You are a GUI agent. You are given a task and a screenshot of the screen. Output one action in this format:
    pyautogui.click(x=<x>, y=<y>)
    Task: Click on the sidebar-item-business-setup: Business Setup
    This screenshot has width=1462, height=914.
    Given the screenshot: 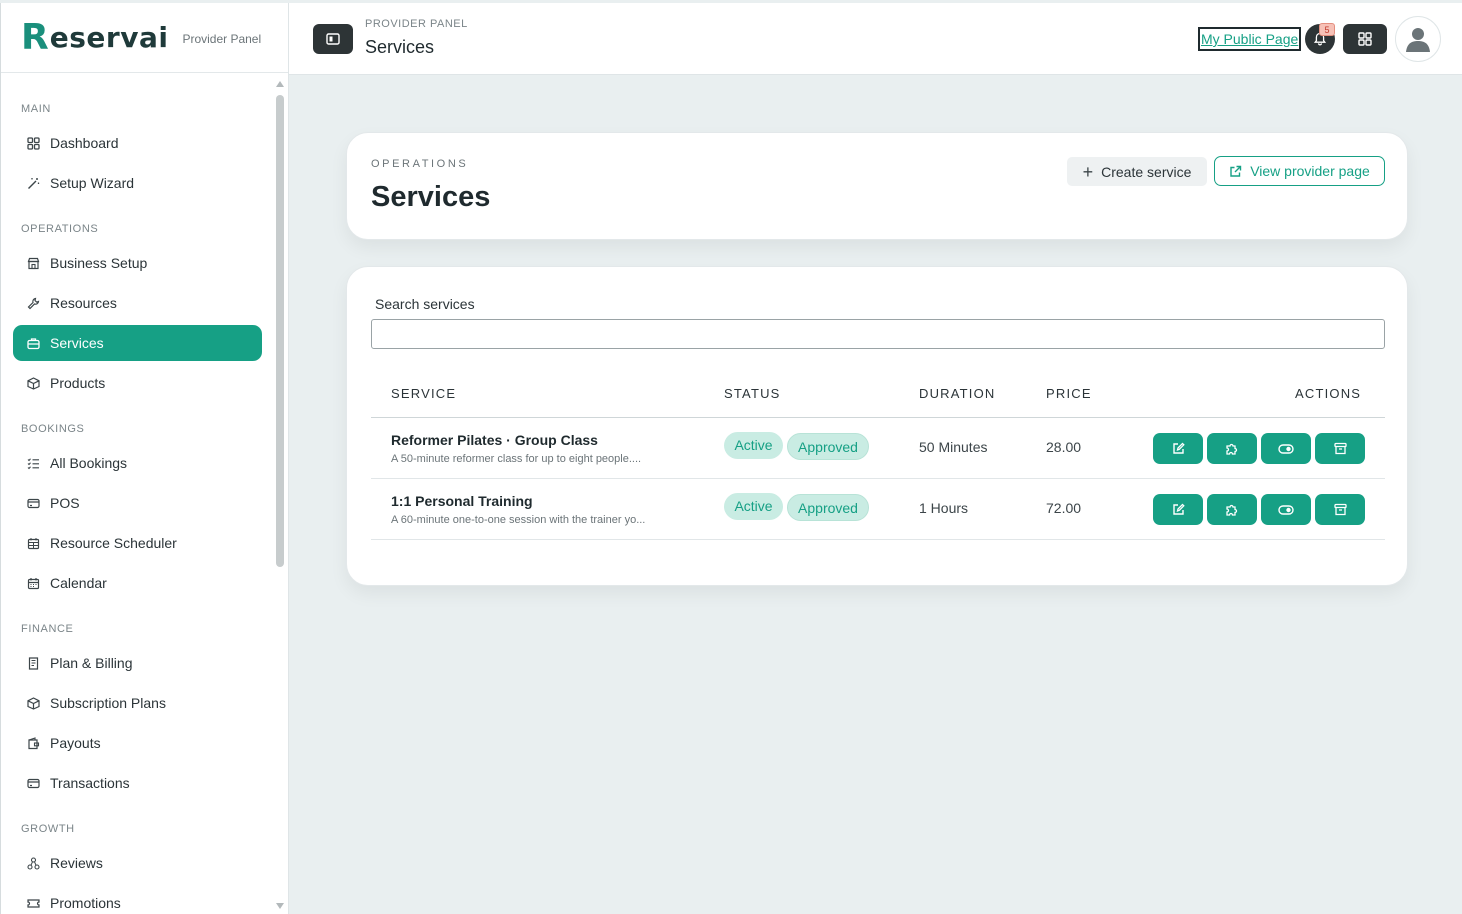 What is the action you would take?
    pyautogui.click(x=137, y=263)
    